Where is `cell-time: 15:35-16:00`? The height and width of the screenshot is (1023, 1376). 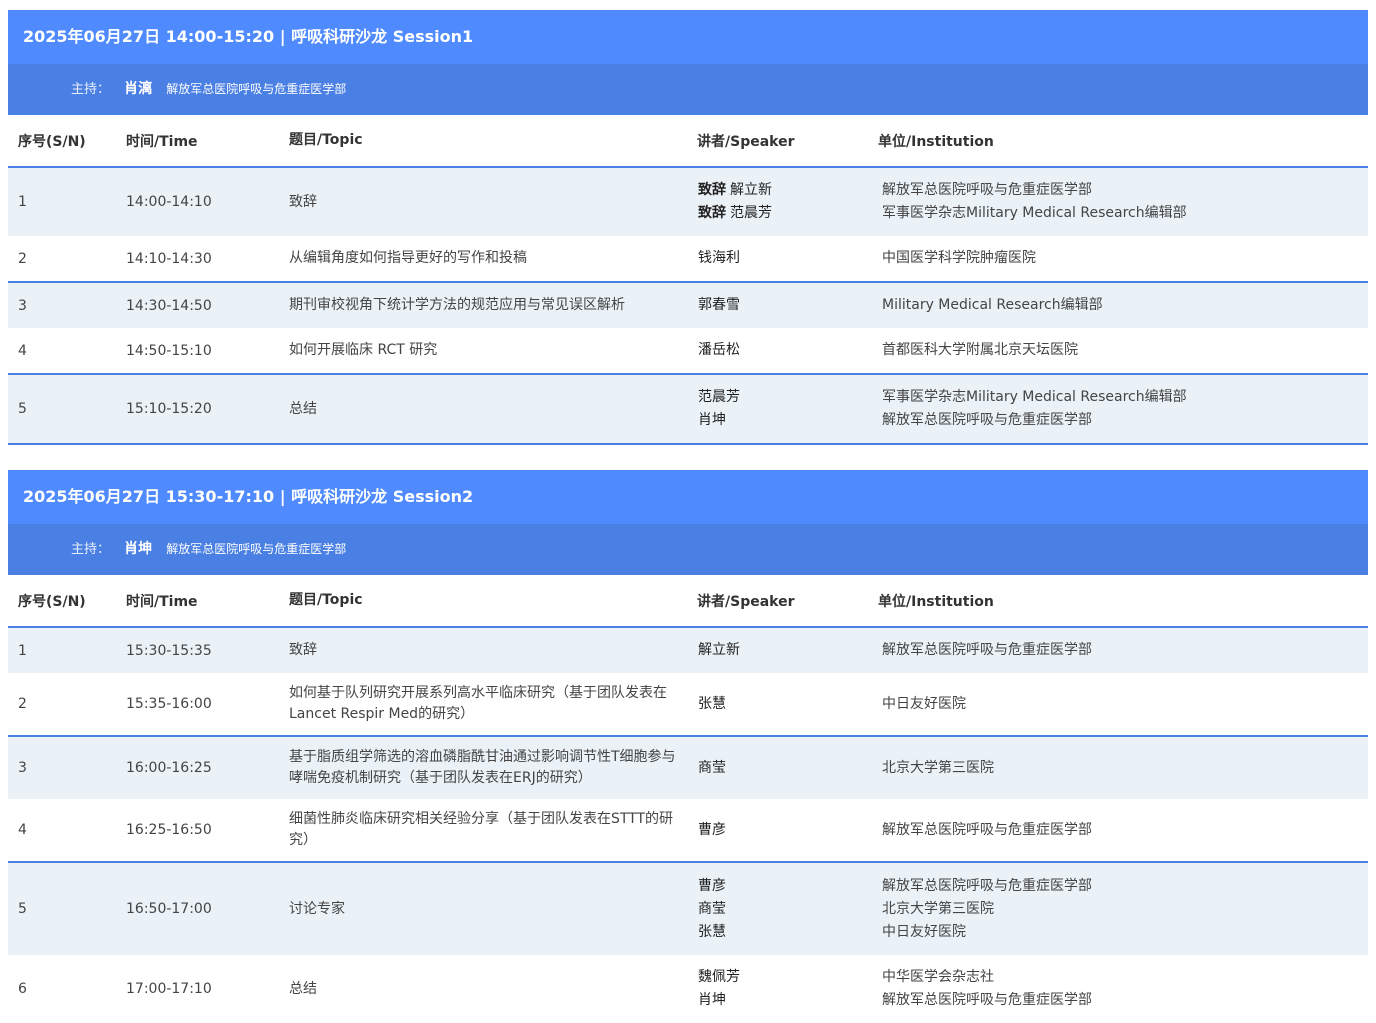 cell-time: 15:35-16:00 is located at coordinates (169, 704).